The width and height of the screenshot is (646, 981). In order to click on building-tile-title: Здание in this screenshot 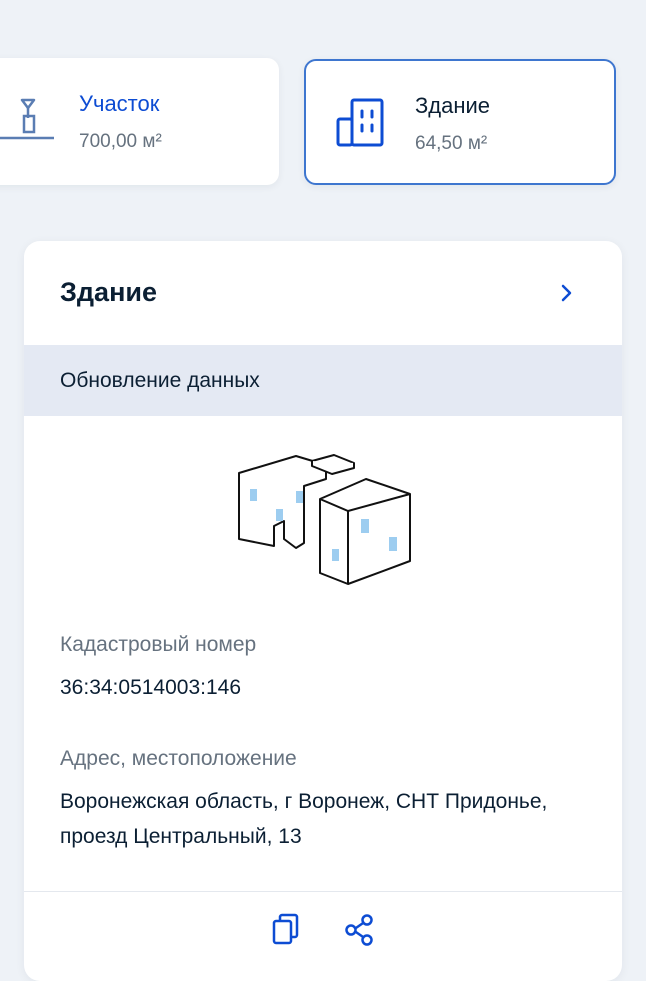, I will do `click(453, 105)`.